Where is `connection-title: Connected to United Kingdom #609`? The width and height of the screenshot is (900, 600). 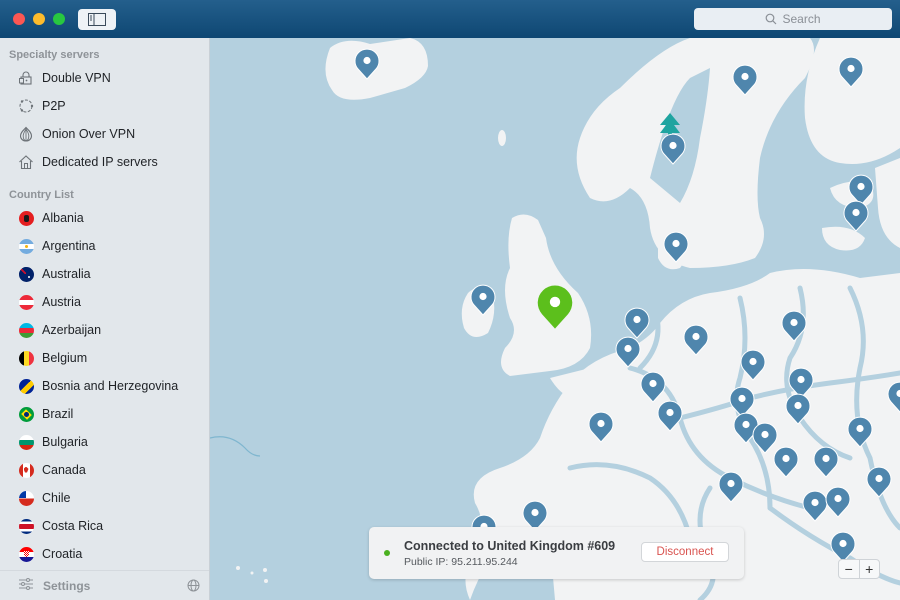
connection-title: Connected to United Kingdom #609 is located at coordinates (510, 546).